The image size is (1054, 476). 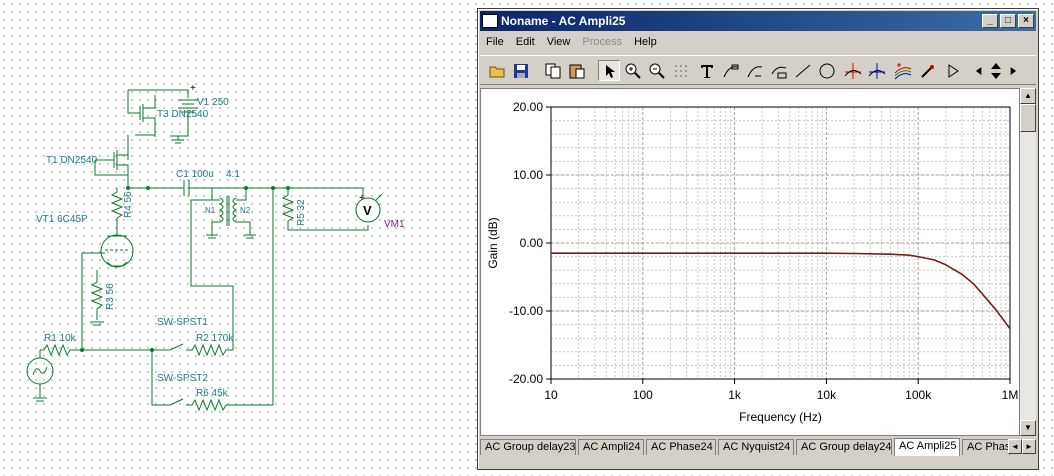 What do you see at coordinates (755, 70) in the screenshot?
I see `draw-curve-2-icon` at bounding box center [755, 70].